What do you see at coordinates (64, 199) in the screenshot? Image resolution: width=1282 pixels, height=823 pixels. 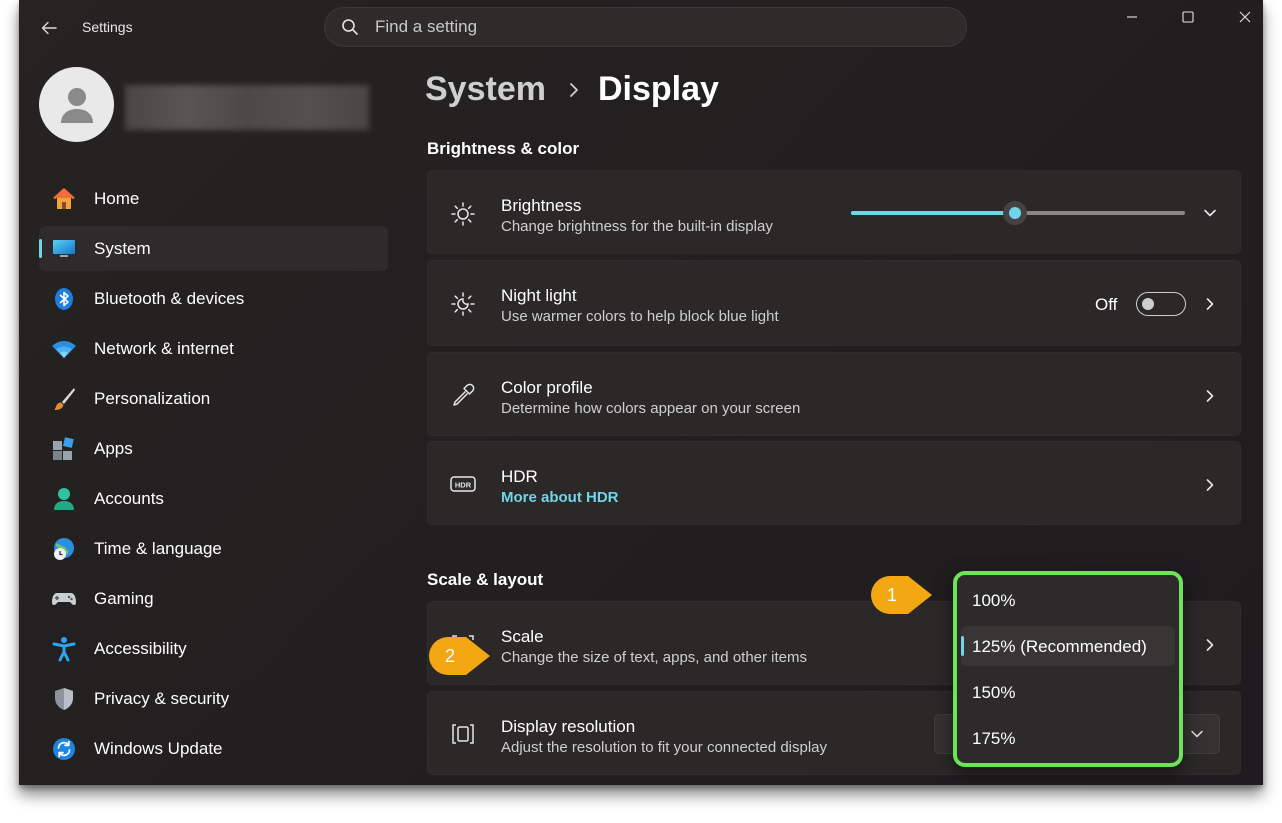 I see `home-icon` at bounding box center [64, 199].